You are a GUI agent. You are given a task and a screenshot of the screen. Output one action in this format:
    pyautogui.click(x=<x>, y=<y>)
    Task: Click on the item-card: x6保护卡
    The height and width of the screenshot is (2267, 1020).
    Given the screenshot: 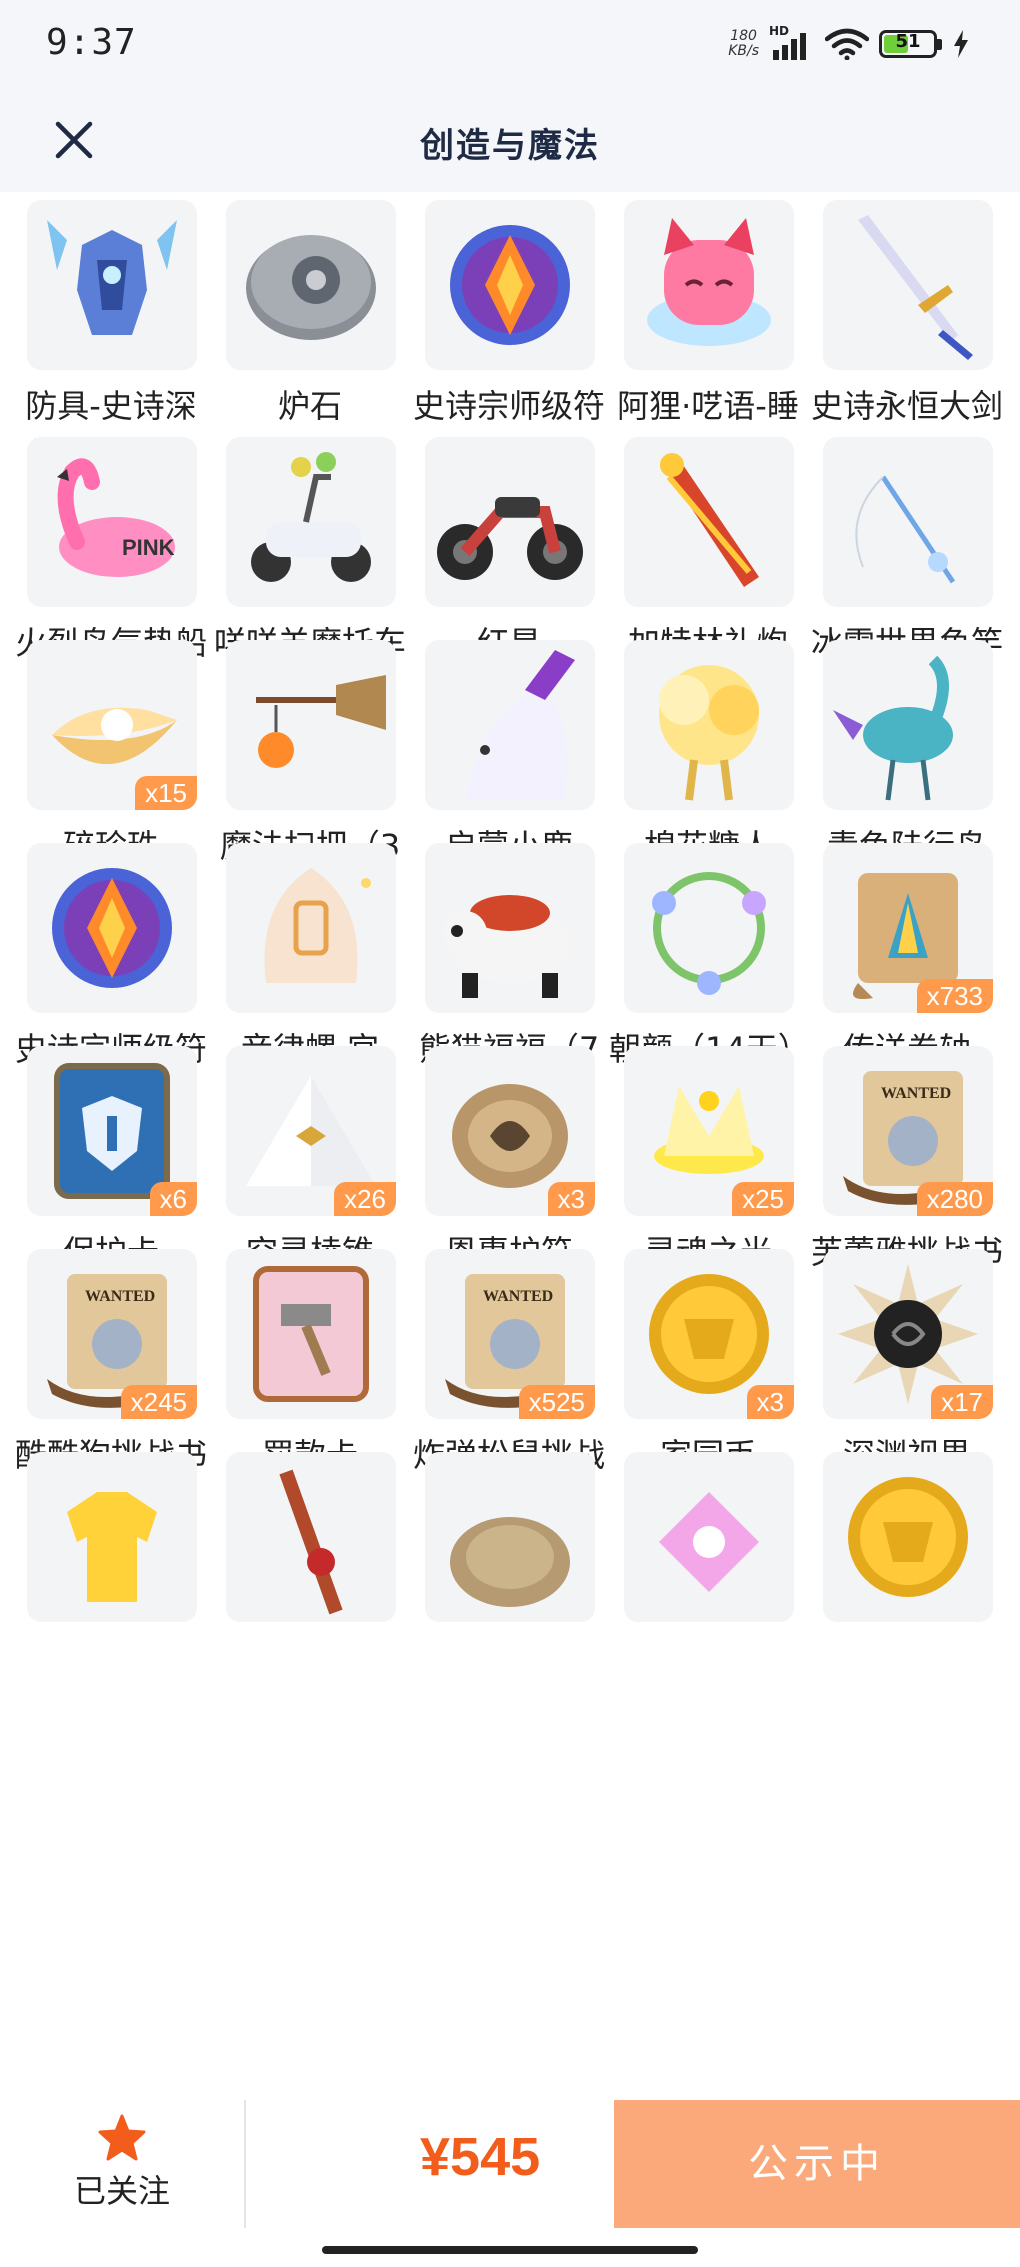 What is the action you would take?
    pyautogui.click(x=111, y=1161)
    